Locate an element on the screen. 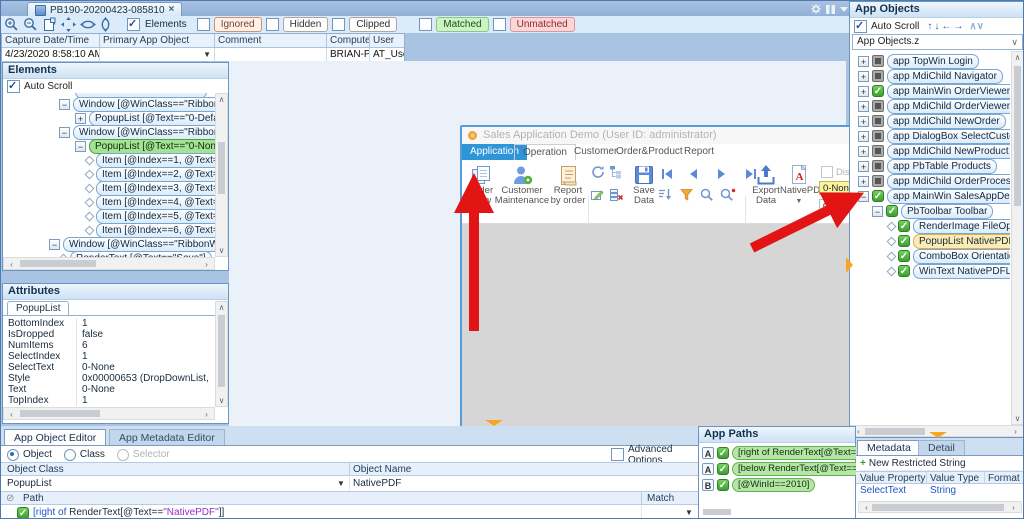 This screenshot has height=519, width=1024. tree-row: −Window [@WinClass=="RibbonWindow is located at coordinates (137, 104).